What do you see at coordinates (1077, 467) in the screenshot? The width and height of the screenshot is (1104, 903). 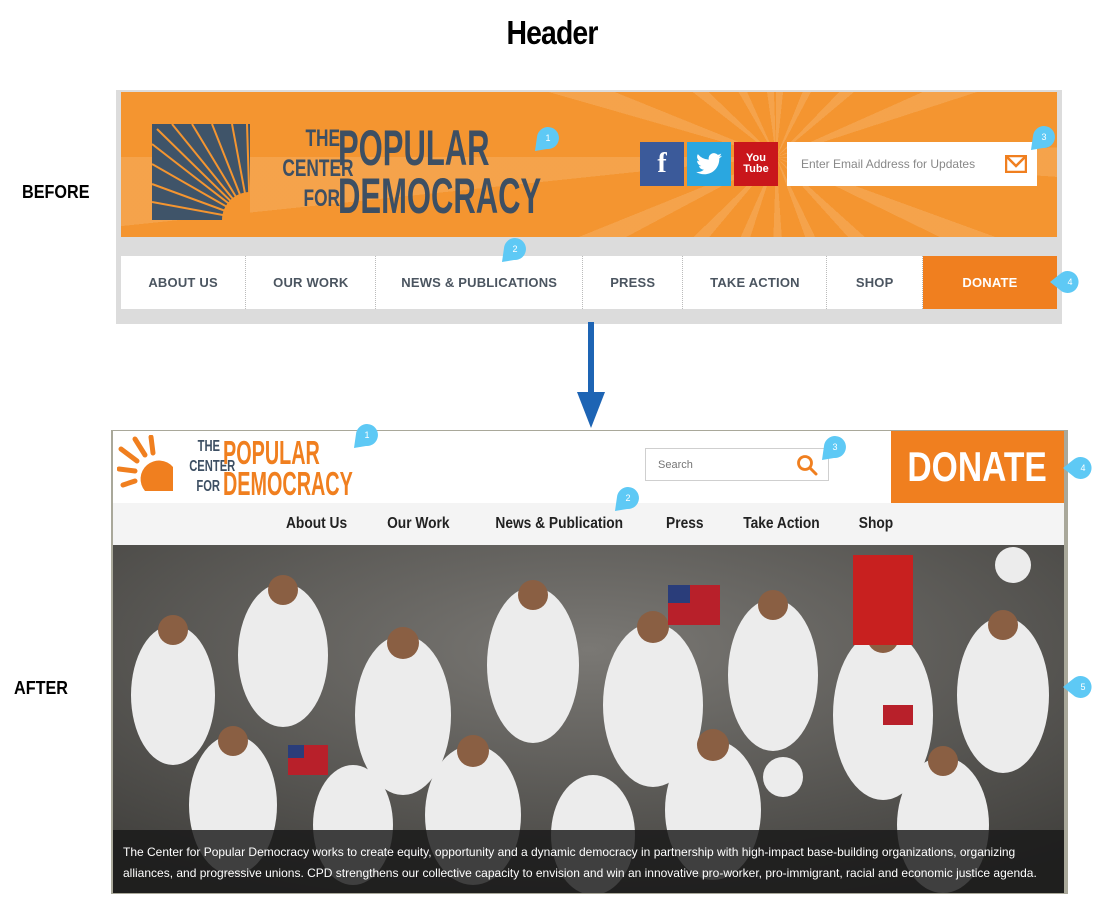 I see `callout-badge-4-after: 4` at bounding box center [1077, 467].